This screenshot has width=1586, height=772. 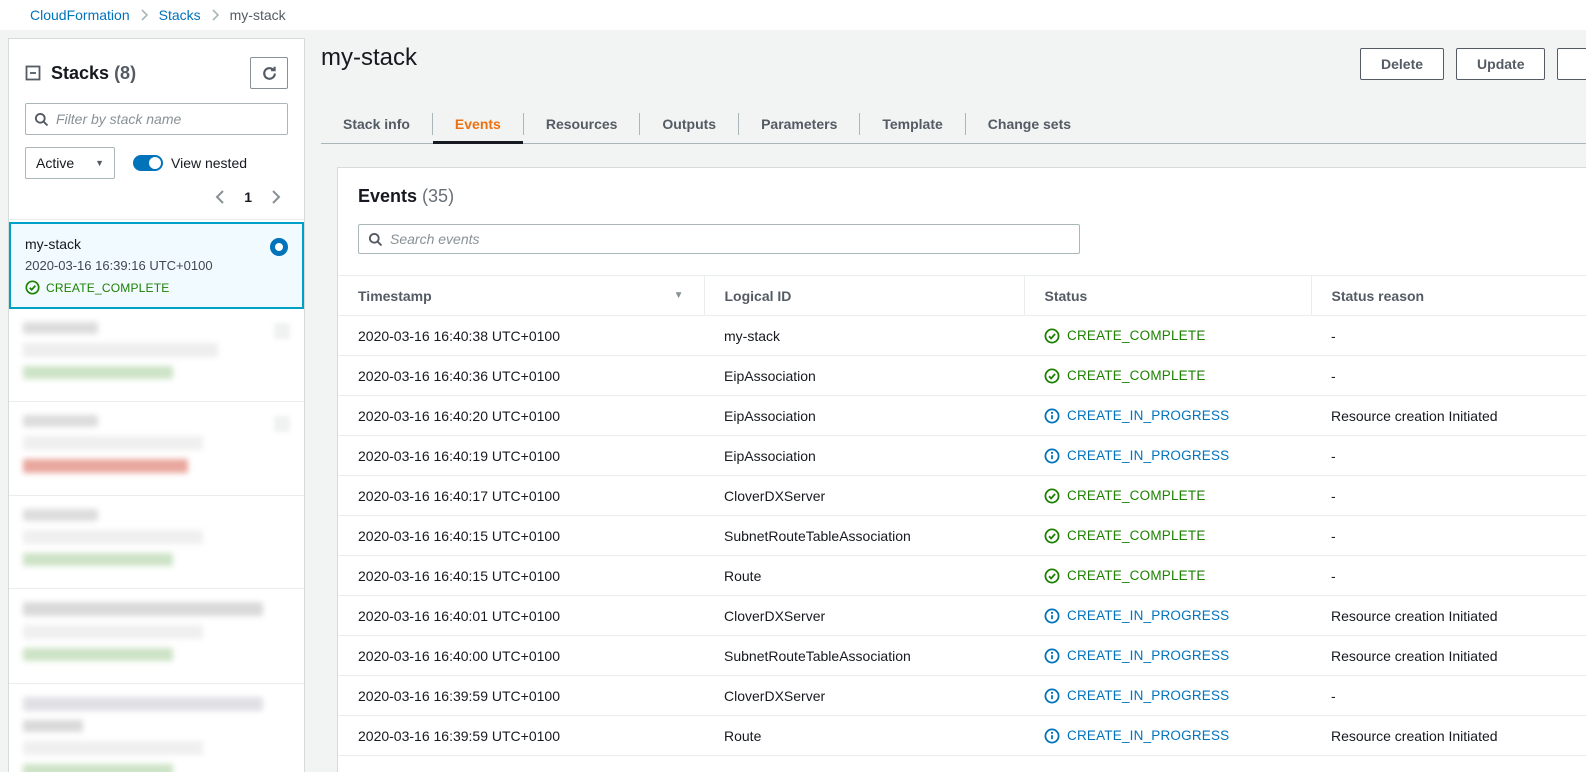 I want to click on update-button: Update, so click(x=1501, y=64).